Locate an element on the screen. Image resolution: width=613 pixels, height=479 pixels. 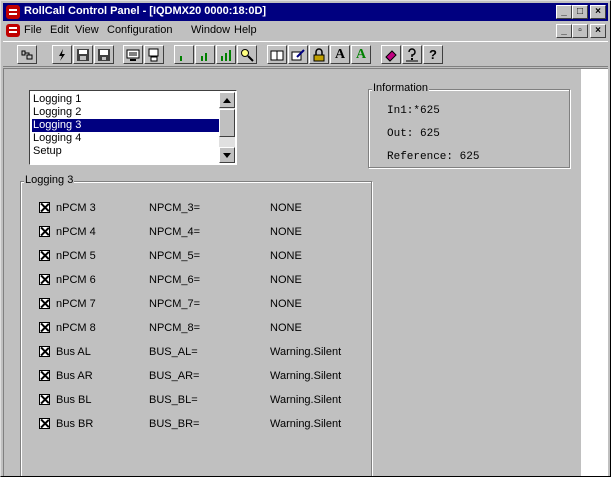
channel-name: nPCM 6 is located at coordinates (76, 280).